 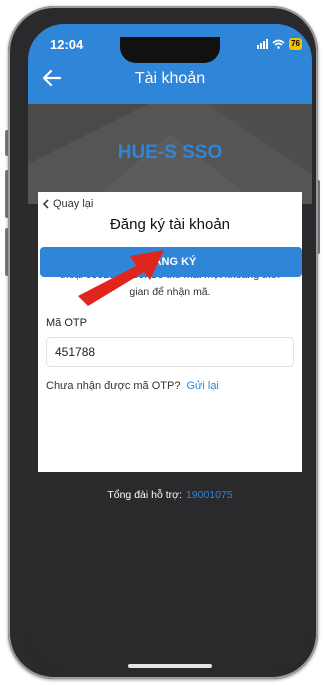 I want to click on hotline-label: Tổng đài hỗ trợ:, so click(x=144, y=495).